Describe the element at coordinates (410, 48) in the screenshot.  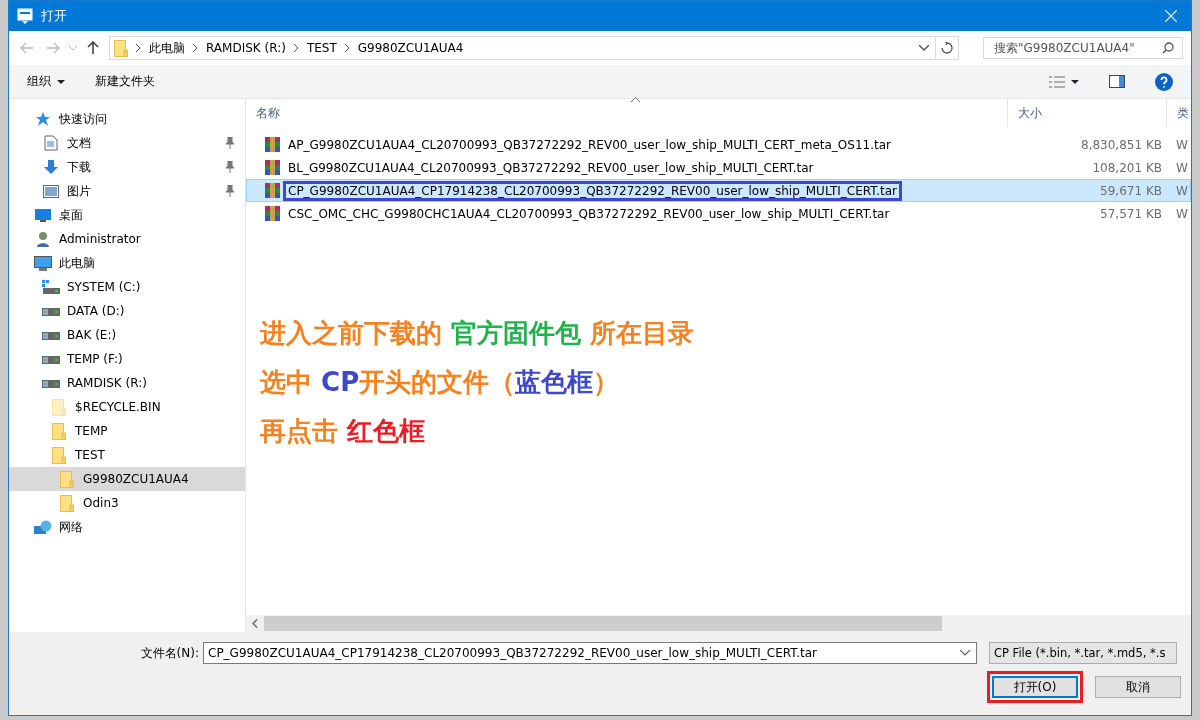
I see `breadcrumb: G9980ZCU1AUA4` at that location.